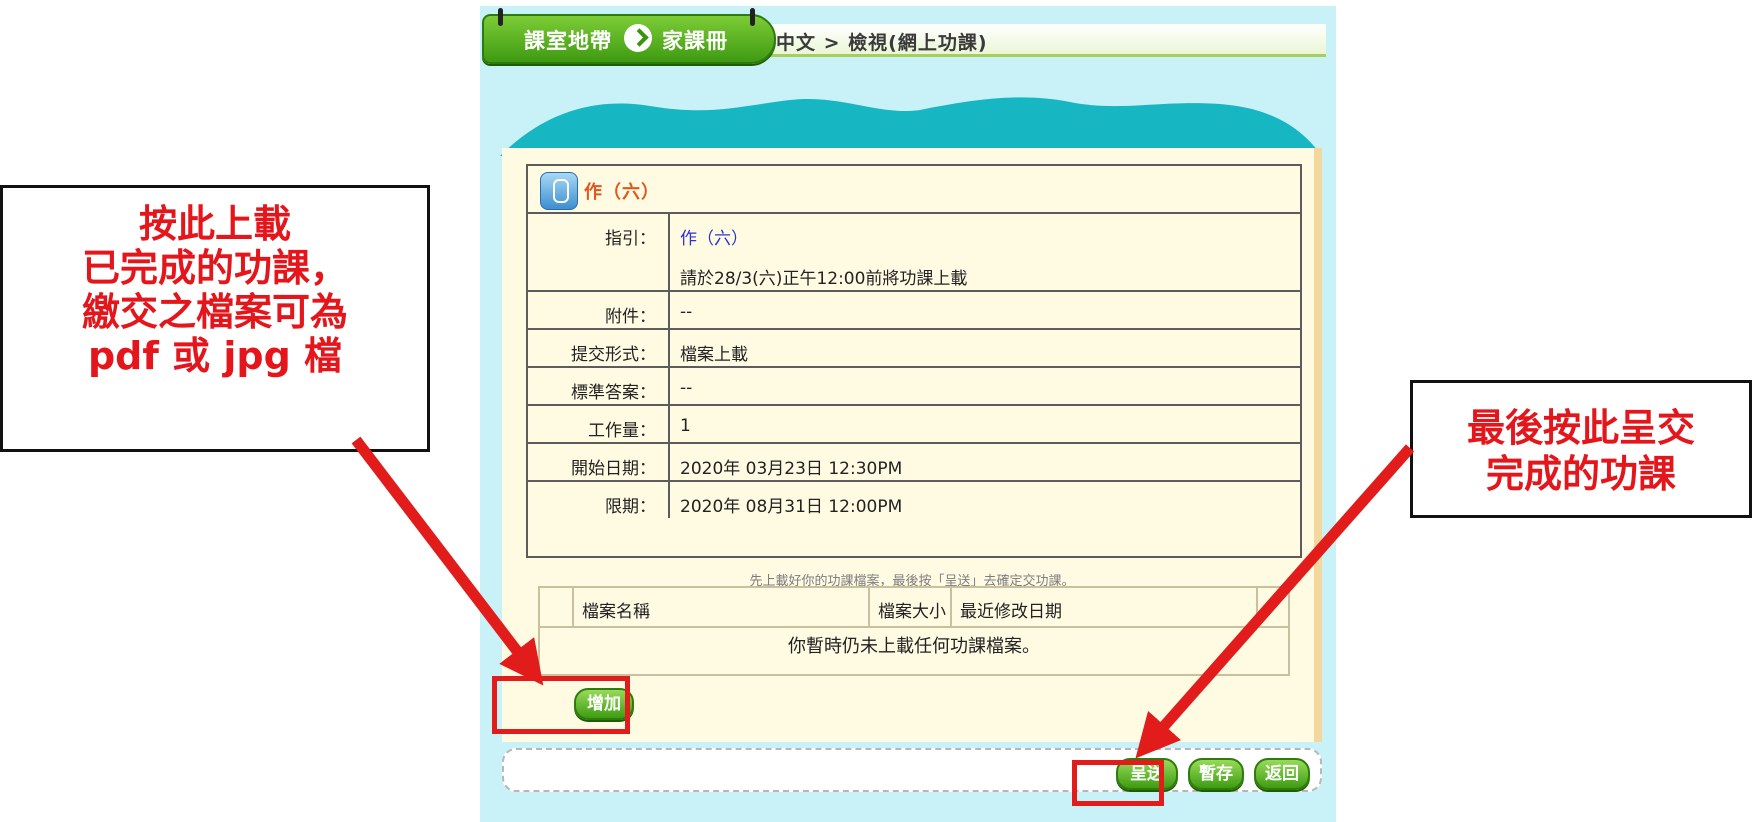  What do you see at coordinates (791, 469) in the screenshot?
I see `detail-value: 2020年 03月23日 12:30PM` at bounding box center [791, 469].